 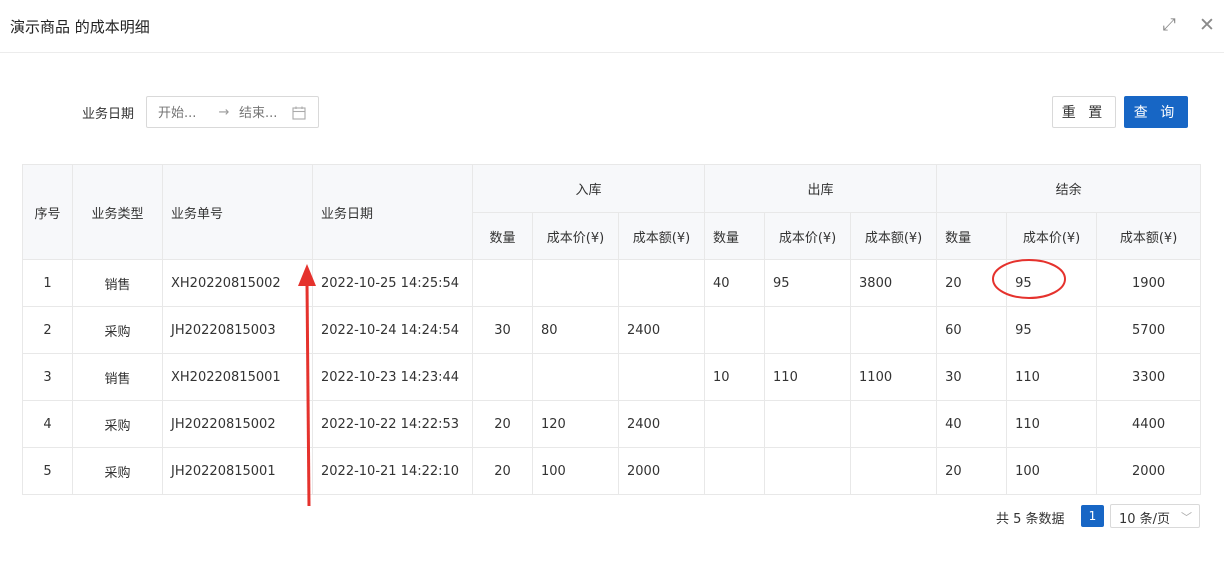 I want to click on cell-seq: 3, so click(x=47, y=377).